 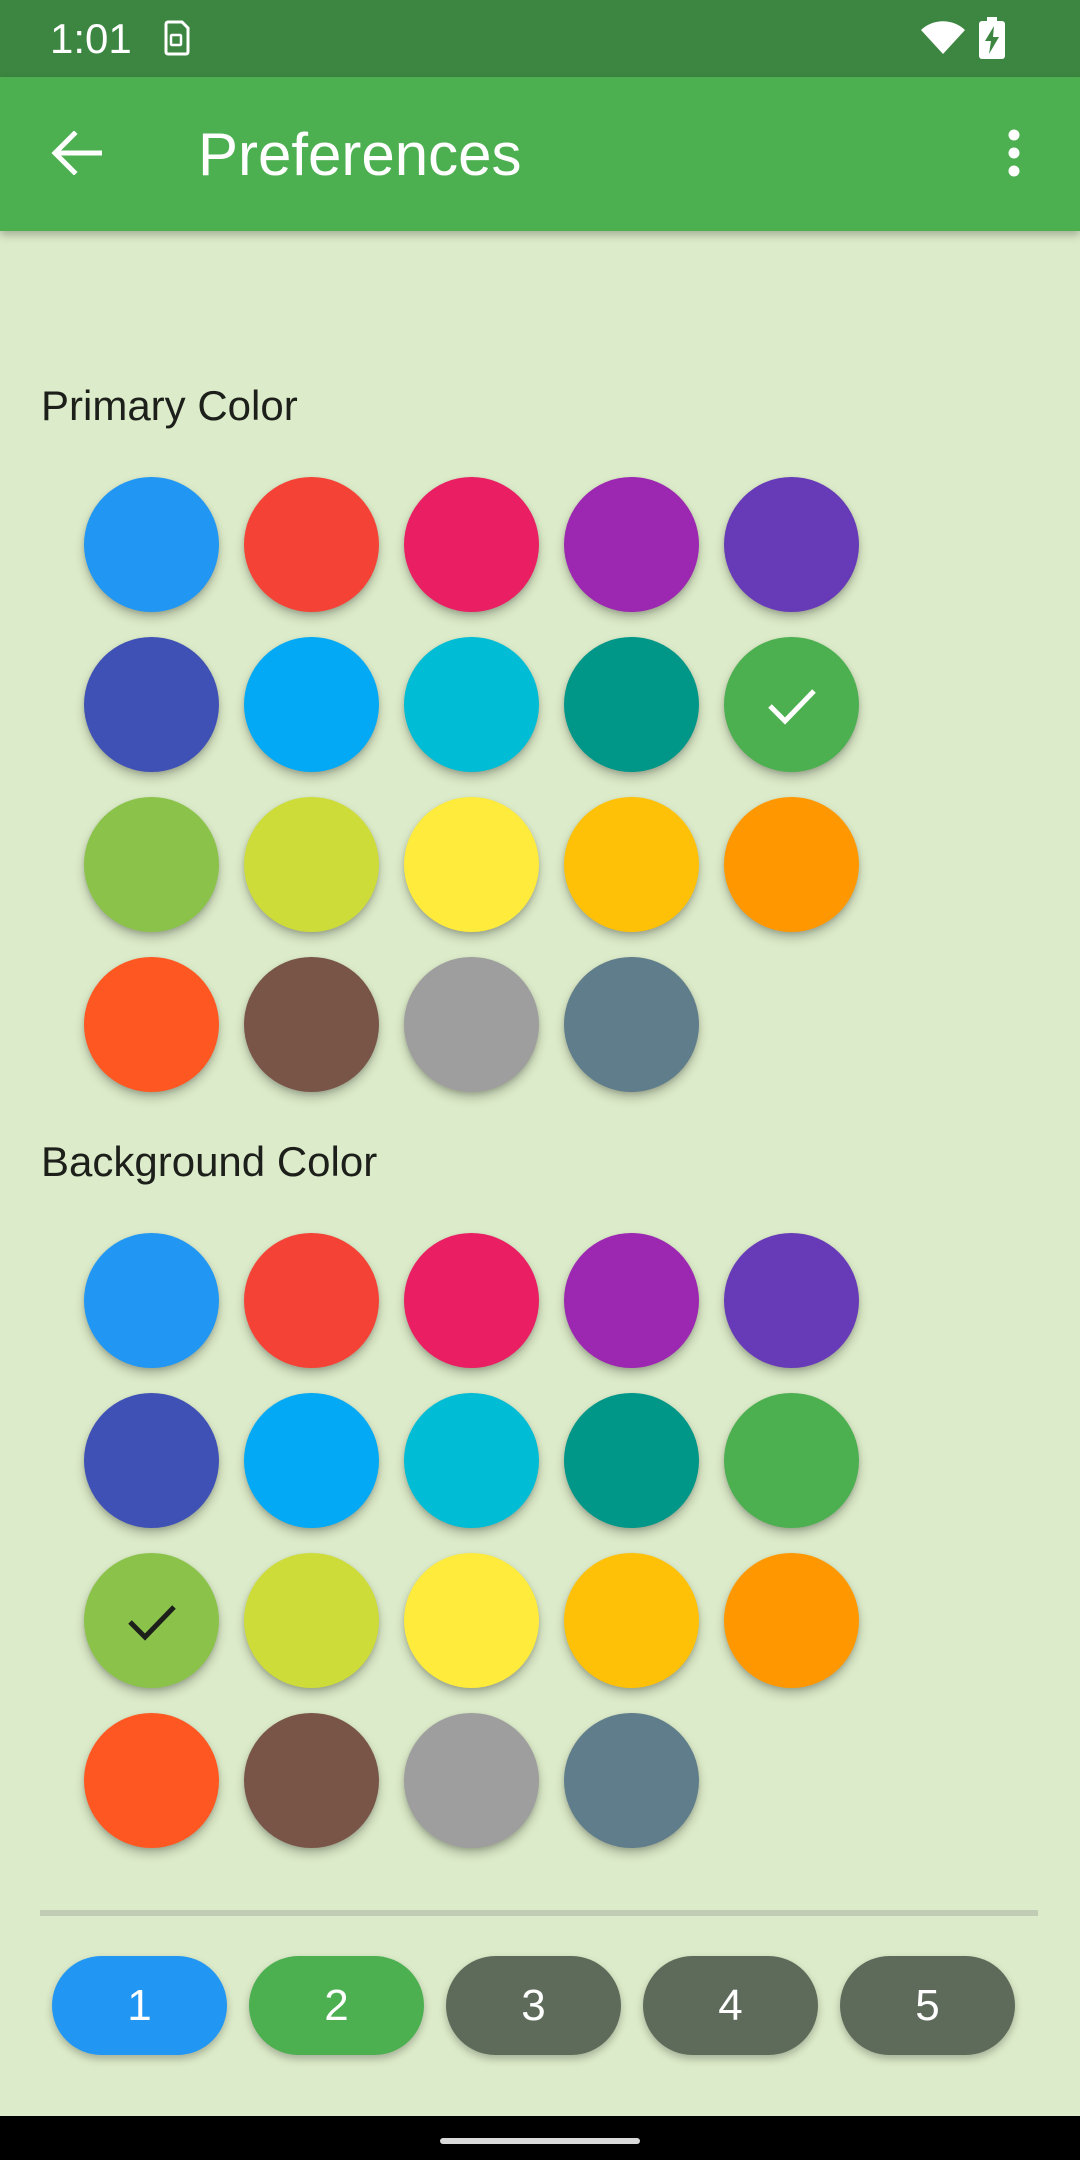 What do you see at coordinates (540, 154) in the screenshot?
I see `app-bar: Preferences` at bounding box center [540, 154].